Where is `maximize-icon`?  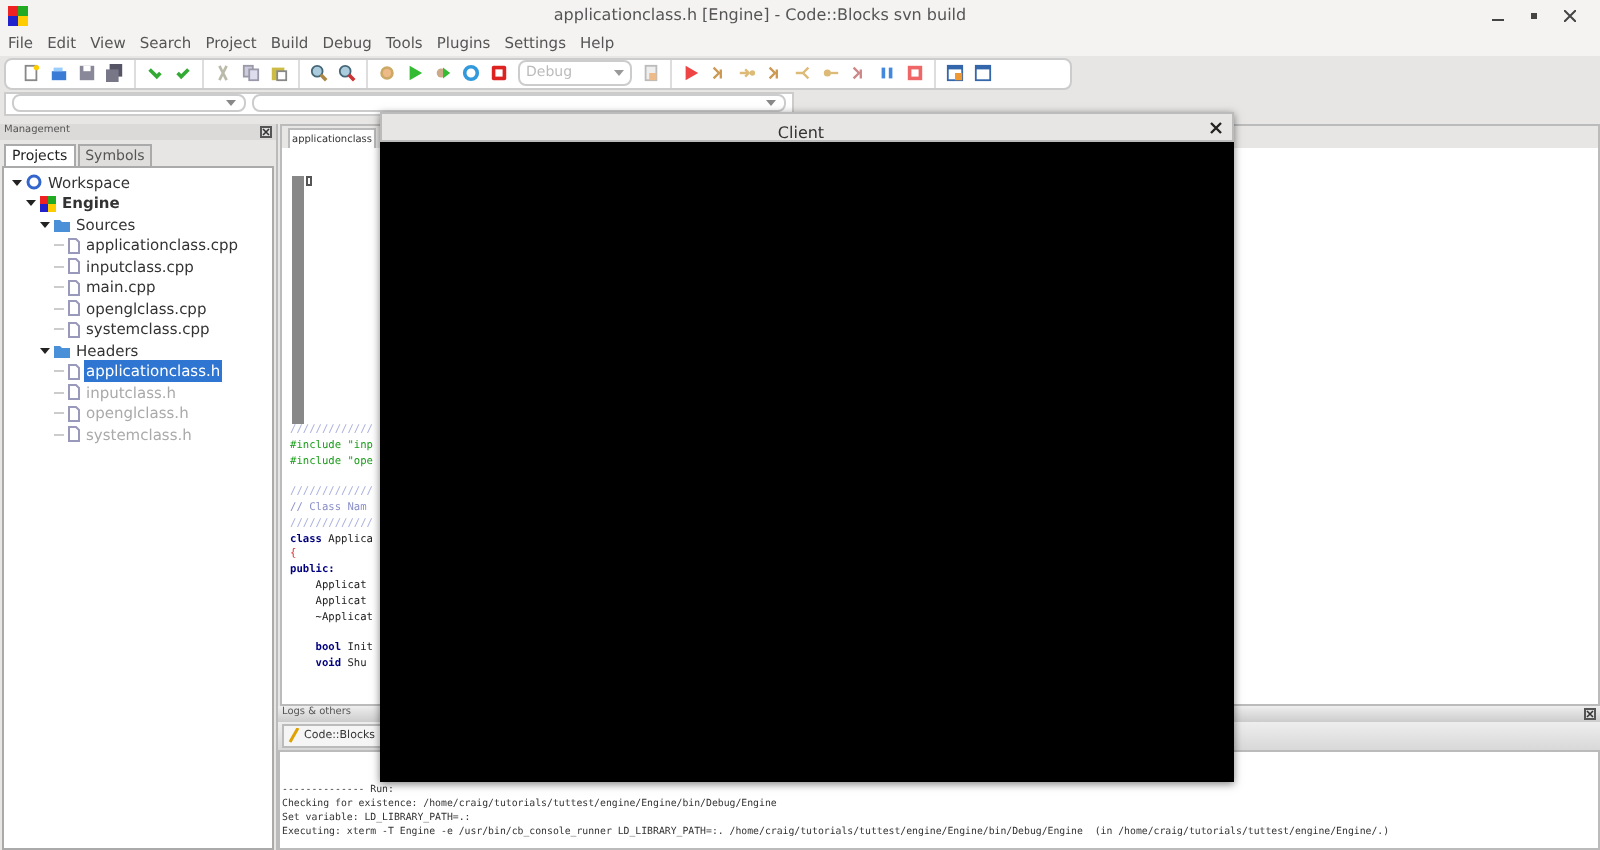 maximize-icon is located at coordinates (1534, 15).